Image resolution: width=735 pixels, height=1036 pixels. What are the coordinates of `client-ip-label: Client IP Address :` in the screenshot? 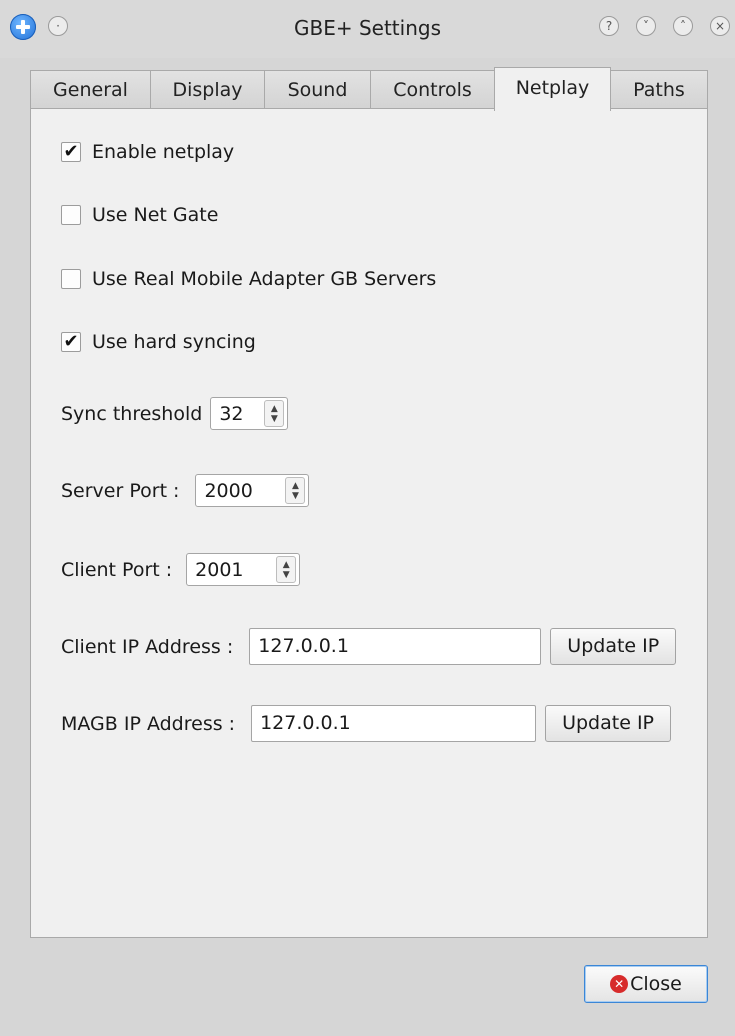 It's located at (147, 646).